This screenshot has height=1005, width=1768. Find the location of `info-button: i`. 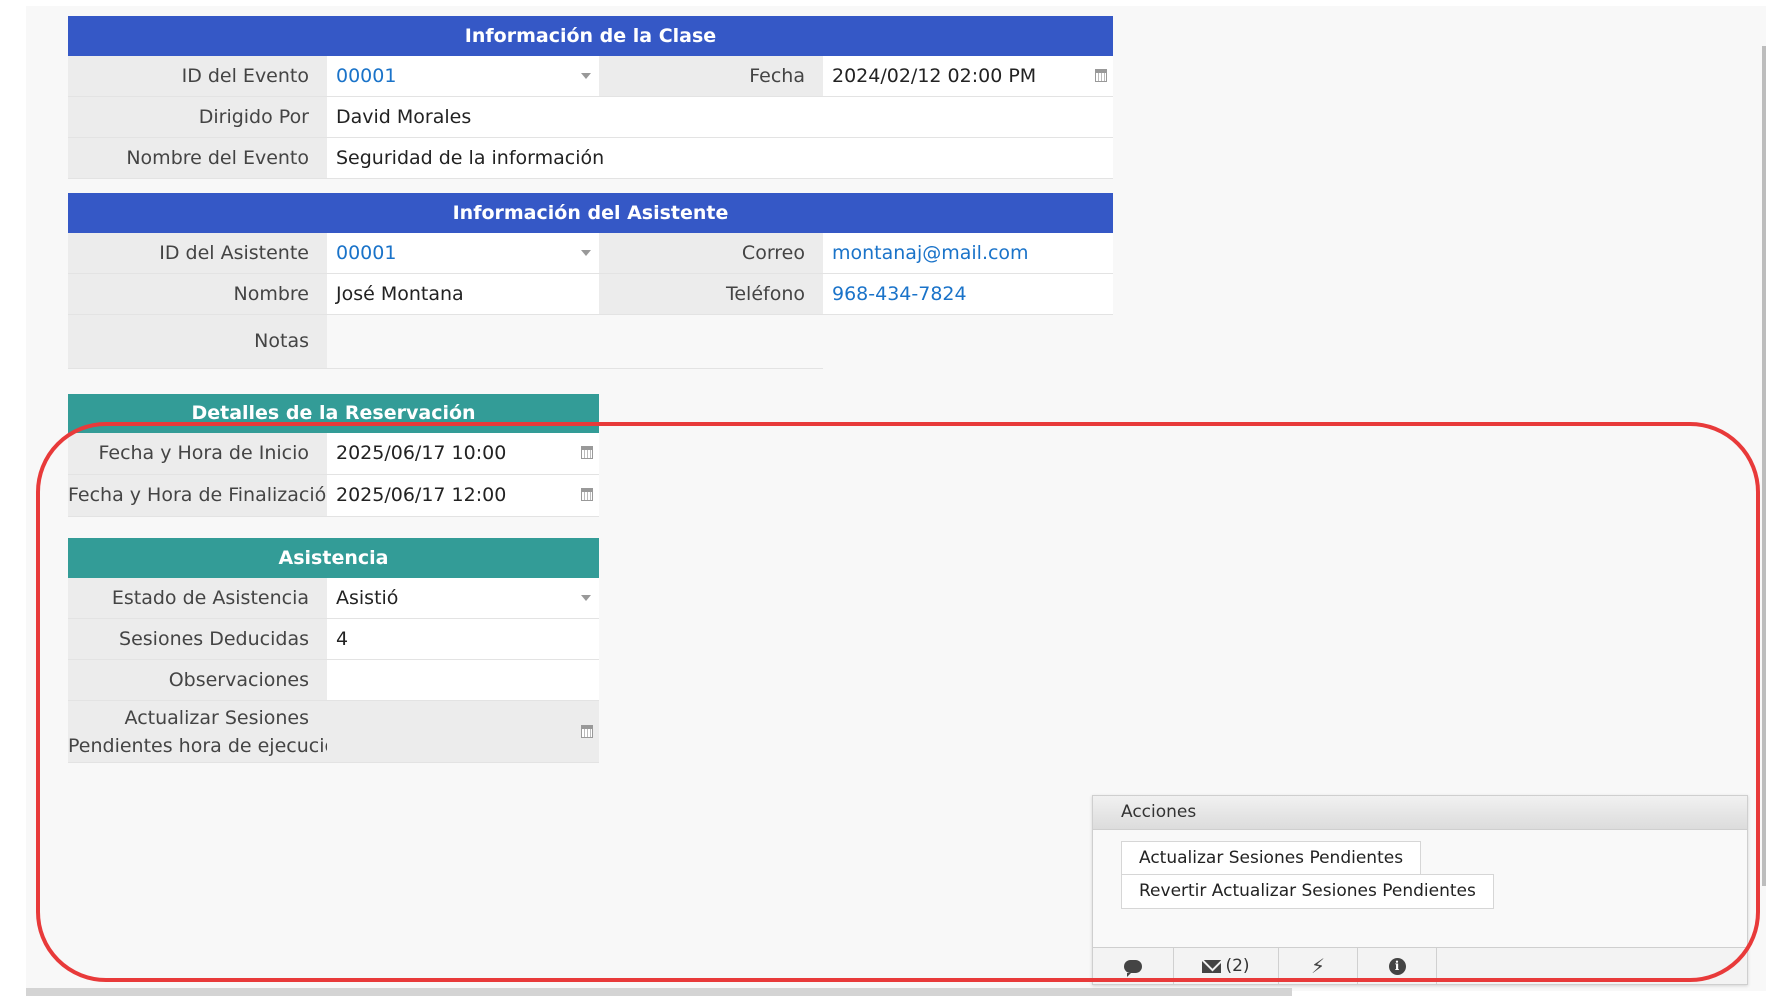

info-button: i is located at coordinates (1397, 966).